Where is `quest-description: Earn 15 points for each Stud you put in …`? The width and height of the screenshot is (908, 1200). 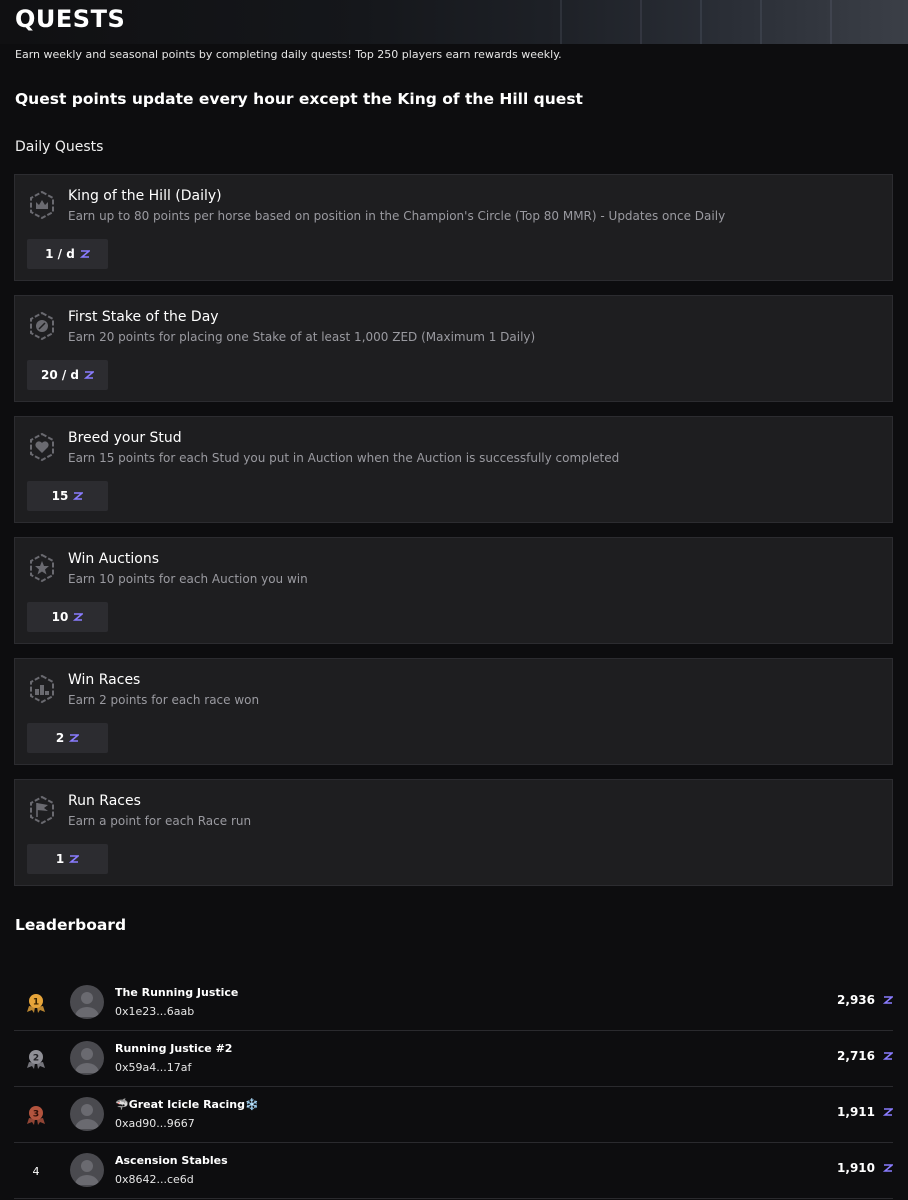 quest-description: Earn 15 points for each Stud you put in … is located at coordinates (344, 458).